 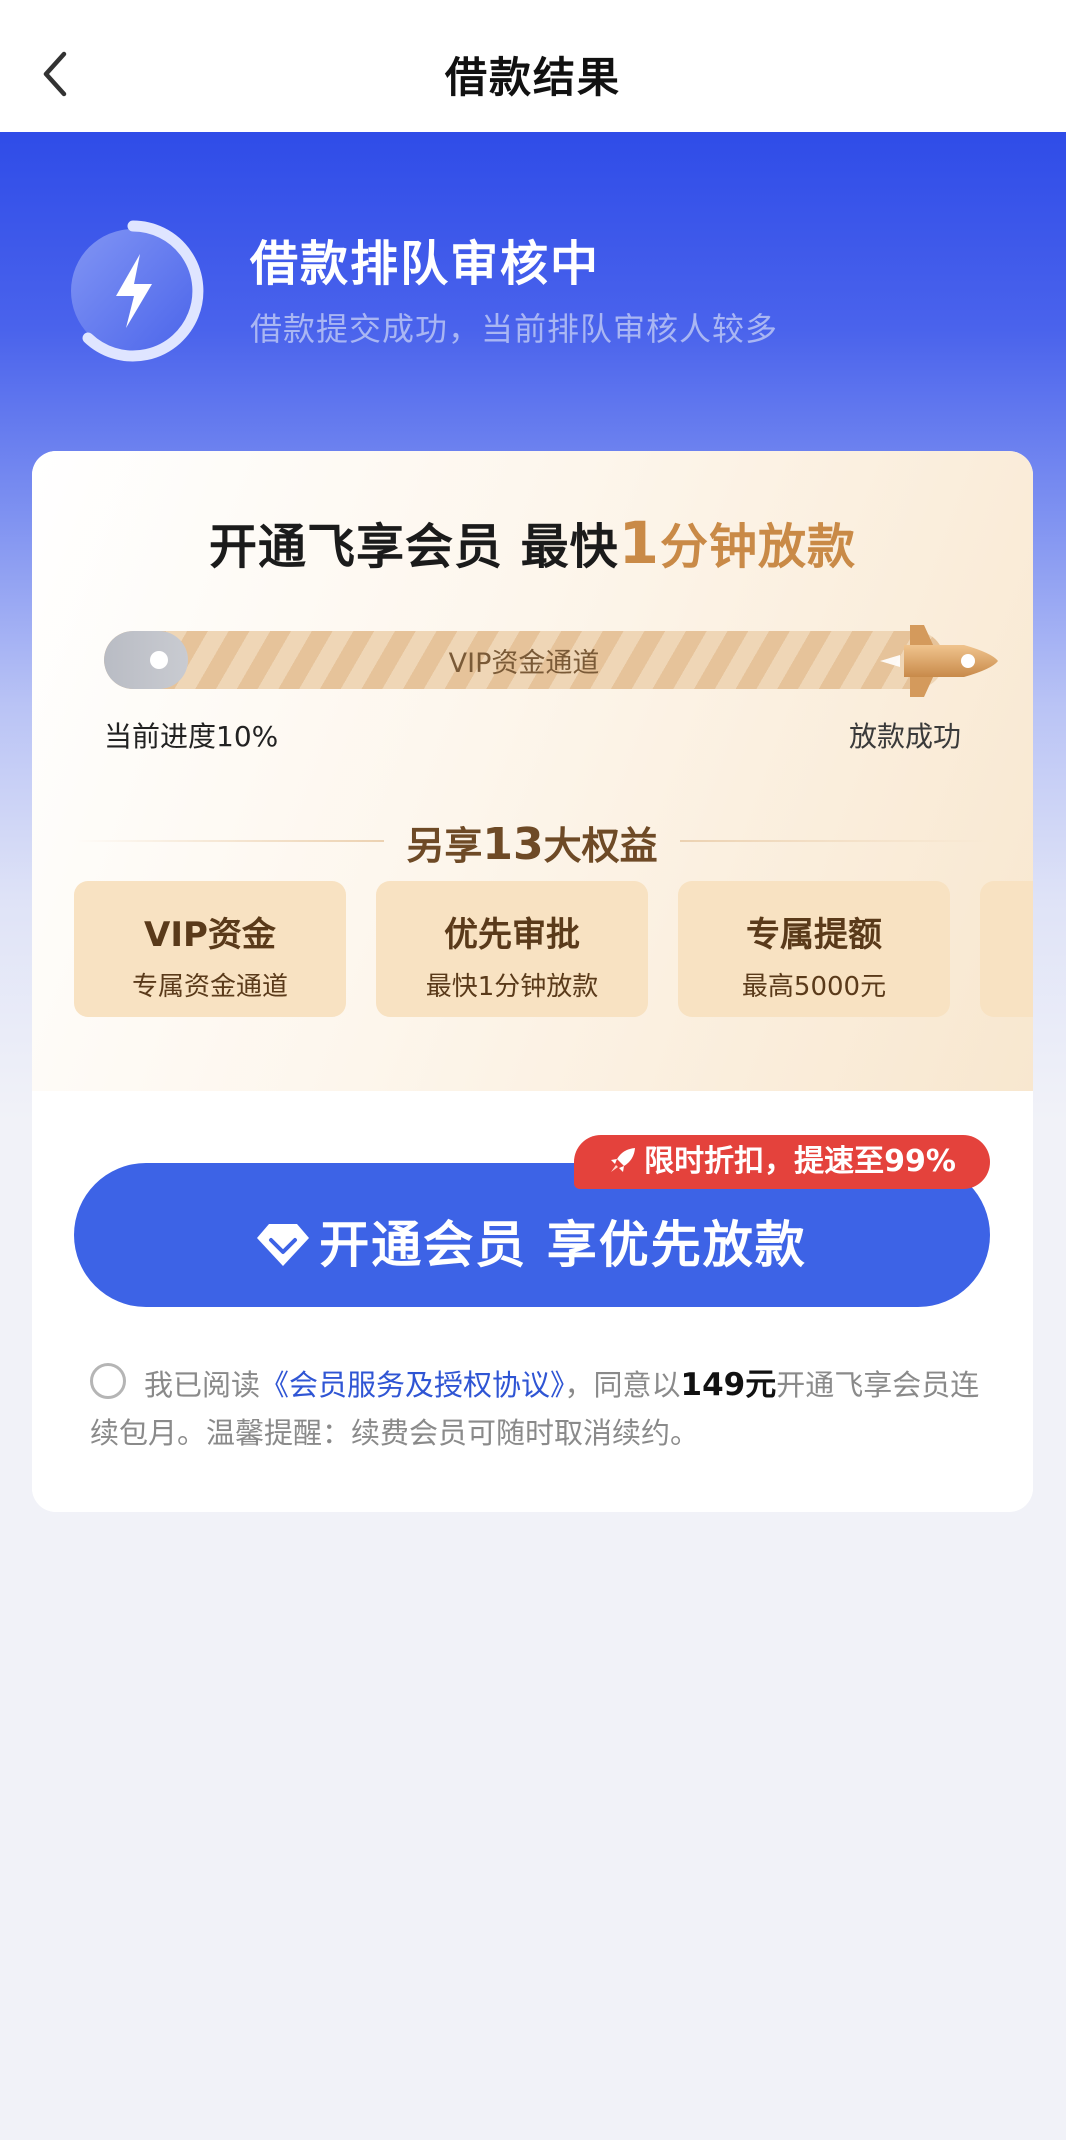 What do you see at coordinates (412, 1385) in the screenshot?
I see `agreement-link: 《会员服务及授权协议》` at bounding box center [412, 1385].